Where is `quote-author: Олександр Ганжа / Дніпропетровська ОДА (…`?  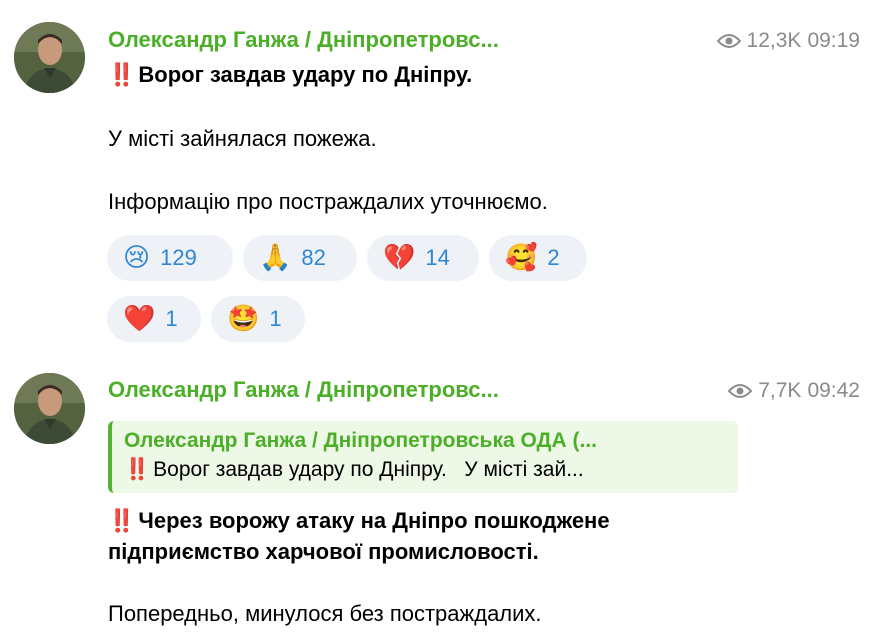
quote-author: Олександр Ганжа / Дніпропетровська ОДА (… is located at coordinates (361, 440).